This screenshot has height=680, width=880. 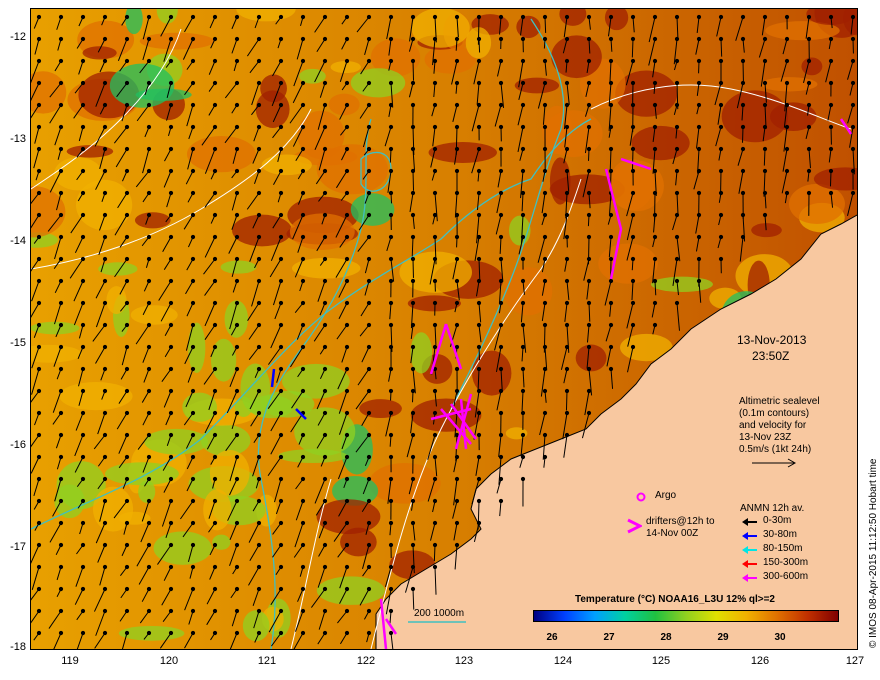 I want to click on depth-label: 30-80m, so click(x=780, y=534).